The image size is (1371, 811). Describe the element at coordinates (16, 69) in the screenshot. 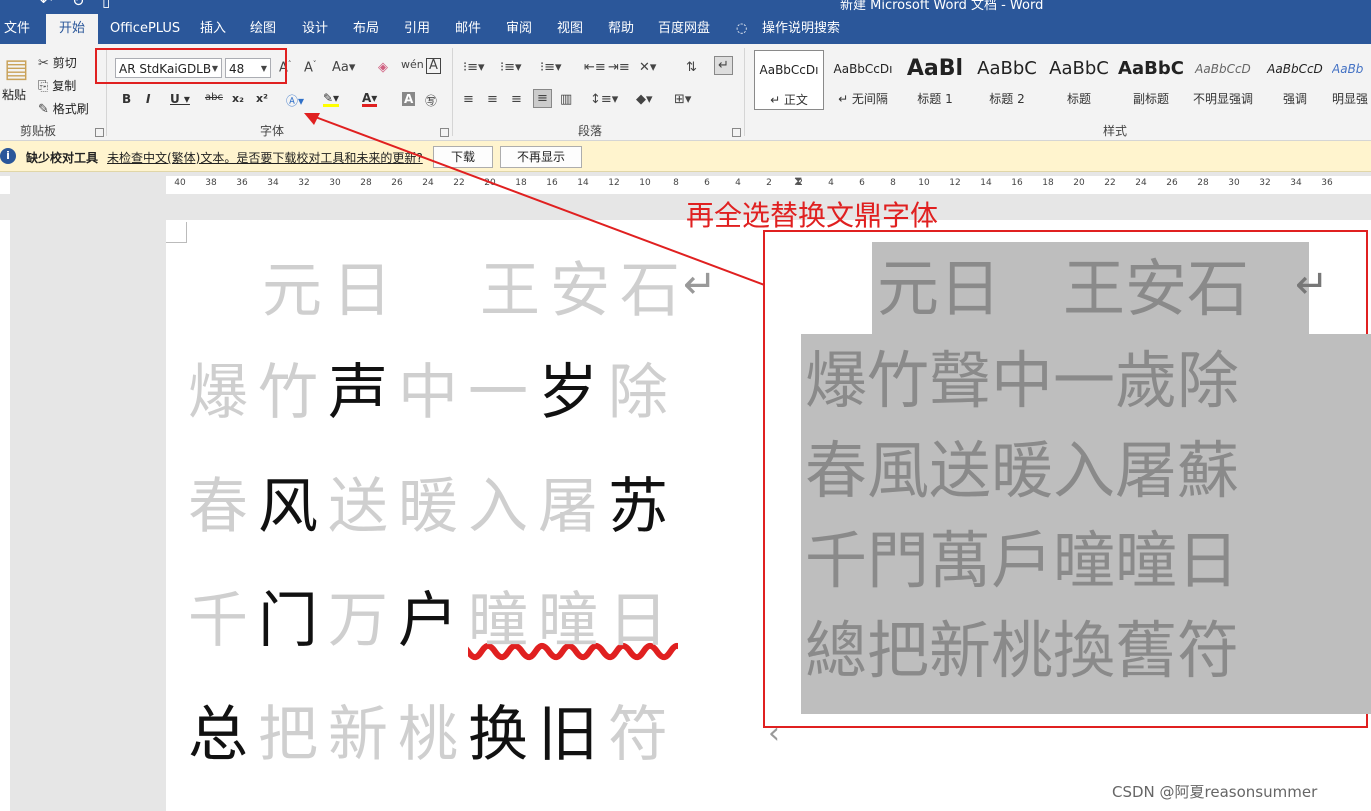

I see `paste-icon: ▤` at that location.